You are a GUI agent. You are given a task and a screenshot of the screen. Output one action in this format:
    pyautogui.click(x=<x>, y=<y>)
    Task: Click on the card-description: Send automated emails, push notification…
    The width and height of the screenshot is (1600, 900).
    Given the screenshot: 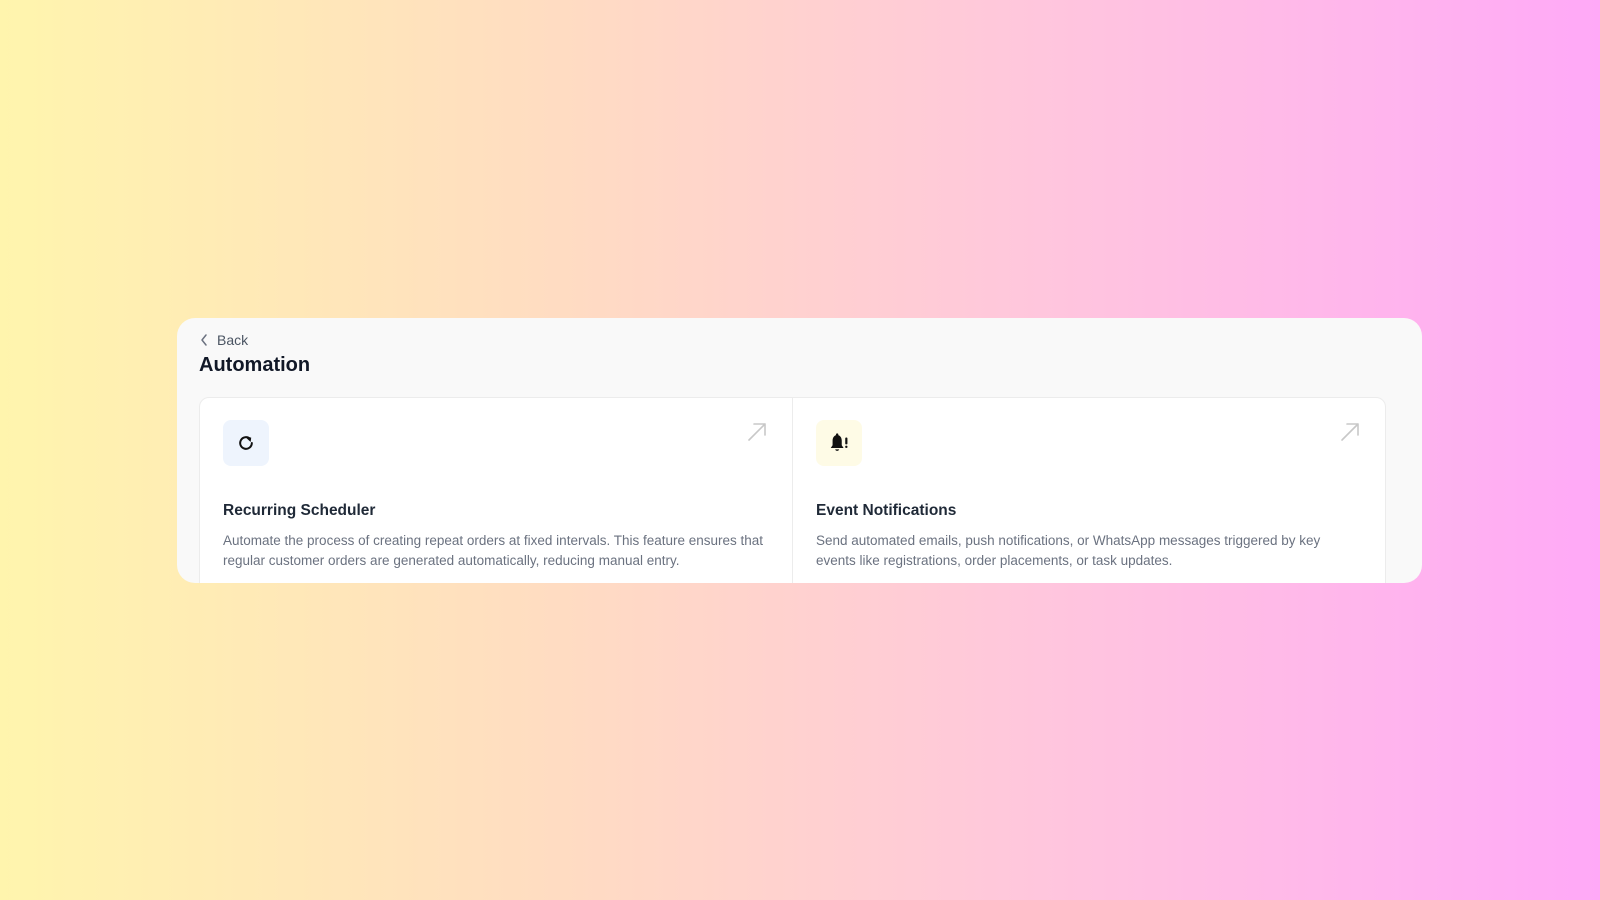 What is the action you would take?
    pyautogui.click(x=1068, y=550)
    